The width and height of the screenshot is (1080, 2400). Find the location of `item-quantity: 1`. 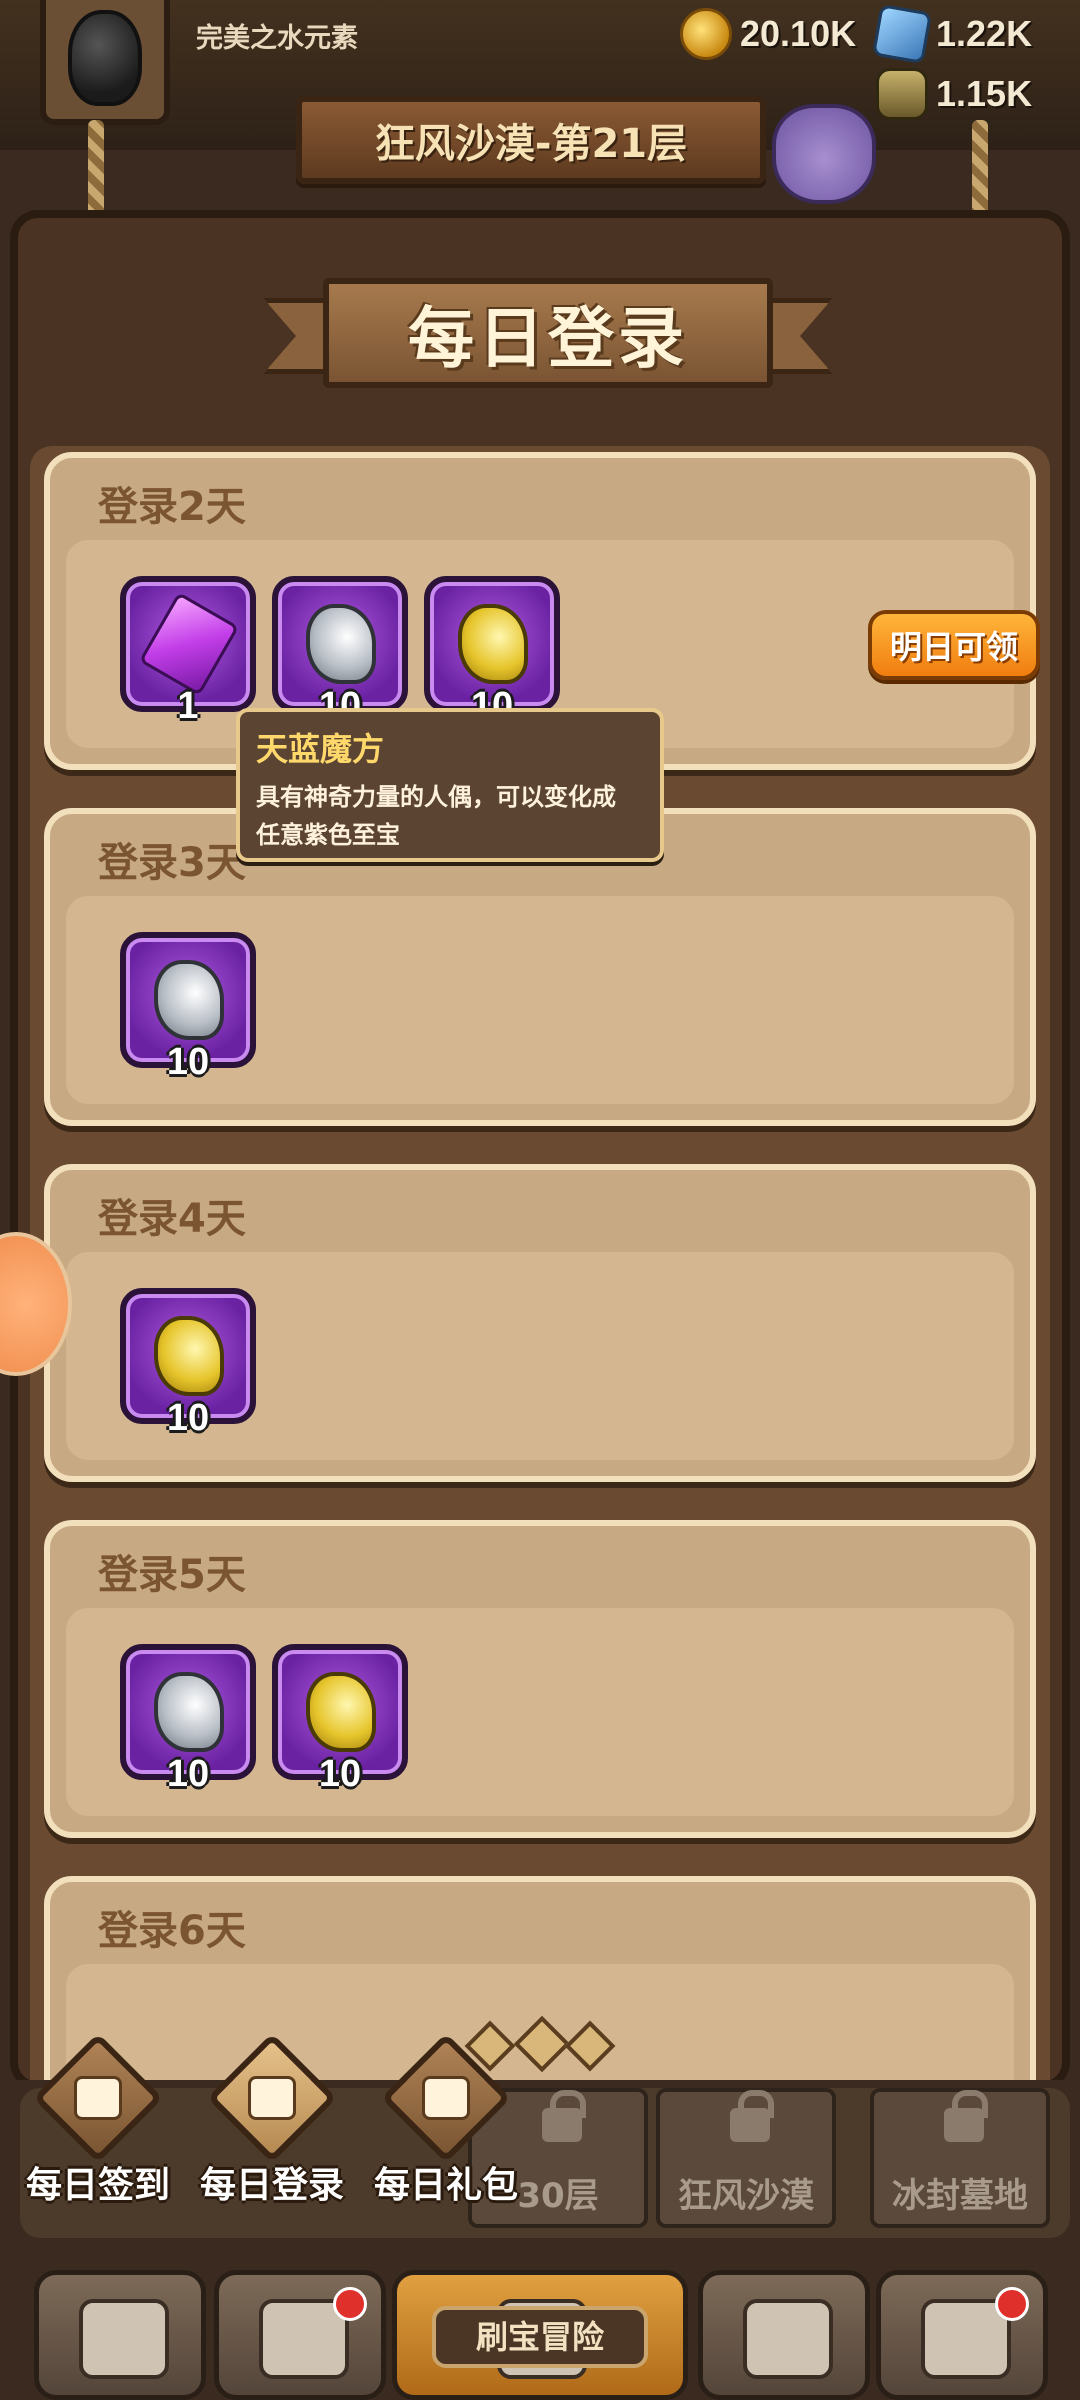

item-quantity: 1 is located at coordinates (188, 706).